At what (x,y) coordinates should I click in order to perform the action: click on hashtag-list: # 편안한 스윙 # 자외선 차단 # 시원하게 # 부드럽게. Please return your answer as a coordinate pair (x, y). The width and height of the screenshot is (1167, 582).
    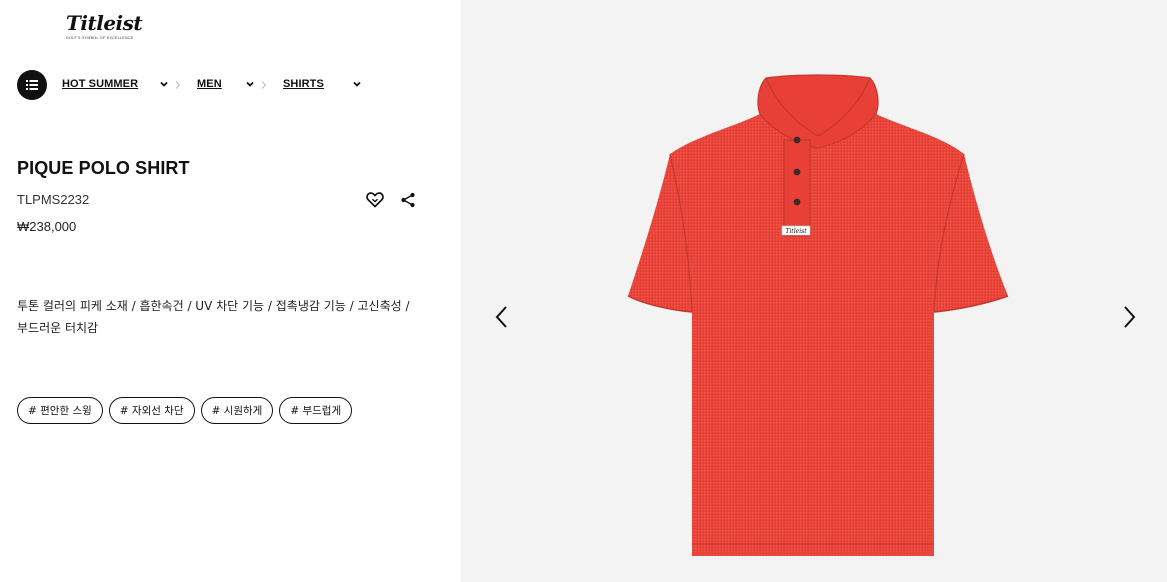
    Looking at the image, I should click on (185, 410).